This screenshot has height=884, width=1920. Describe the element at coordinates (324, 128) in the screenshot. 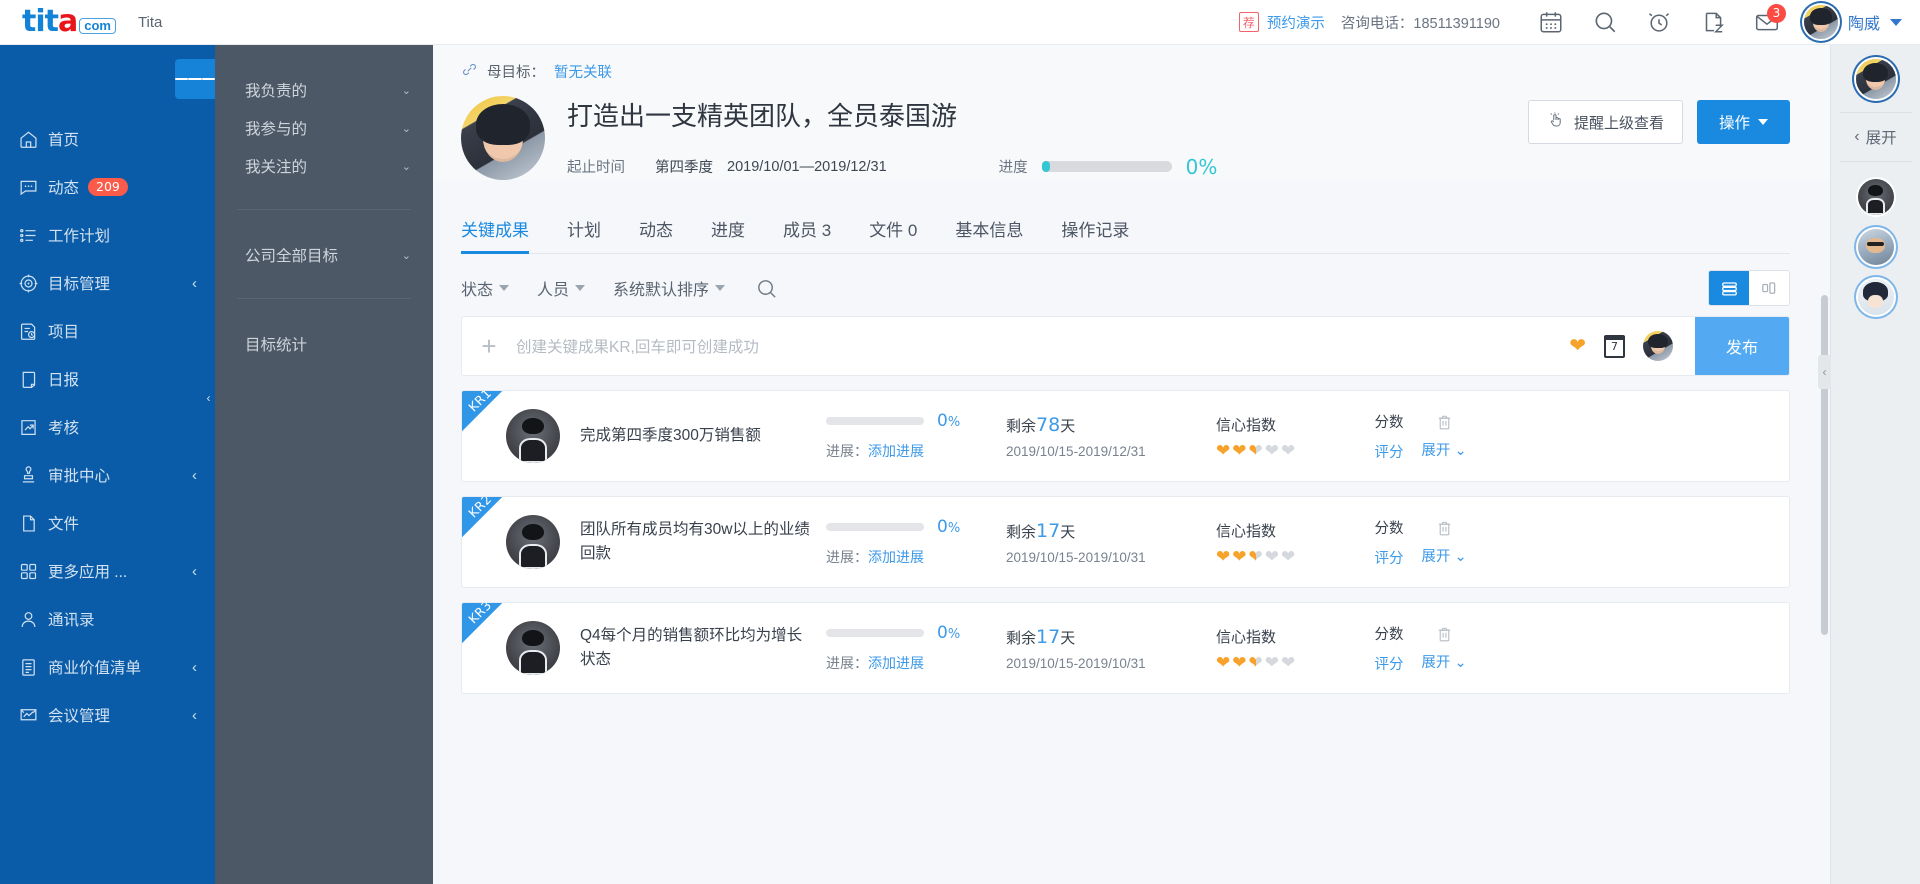

I see `subnav-item-group1-1: 我参与的 ⌄` at that location.